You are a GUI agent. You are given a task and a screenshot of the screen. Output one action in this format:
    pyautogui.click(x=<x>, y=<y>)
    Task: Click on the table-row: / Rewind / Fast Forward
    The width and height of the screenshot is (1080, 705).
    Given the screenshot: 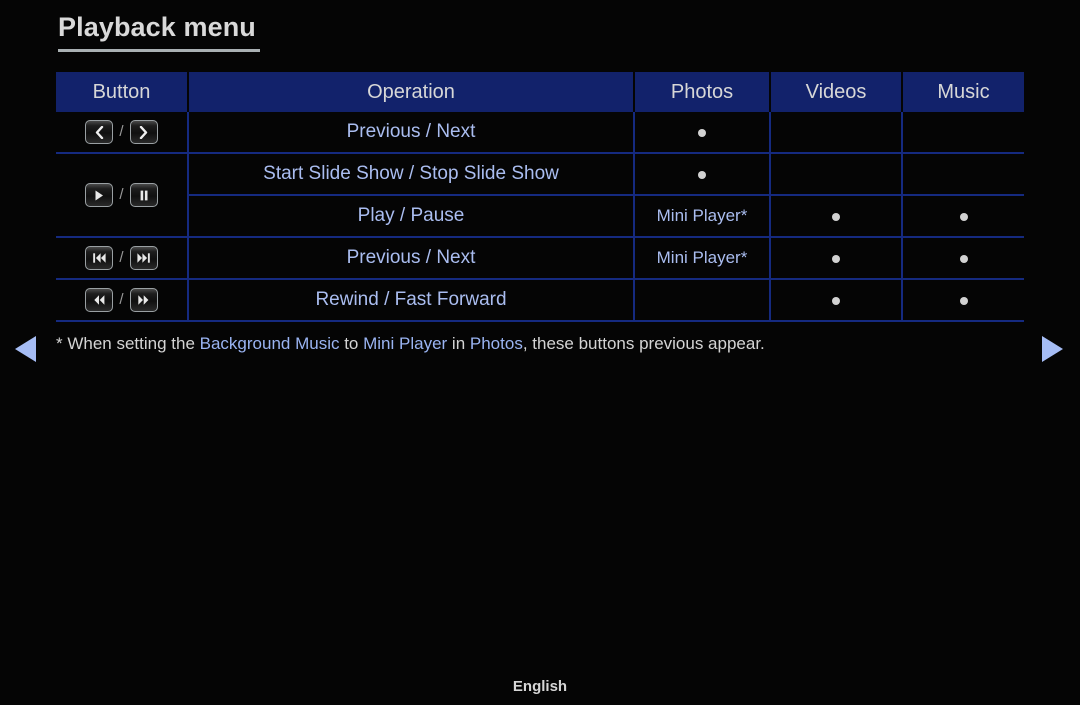 What is the action you would take?
    pyautogui.click(x=540, y=300)
    